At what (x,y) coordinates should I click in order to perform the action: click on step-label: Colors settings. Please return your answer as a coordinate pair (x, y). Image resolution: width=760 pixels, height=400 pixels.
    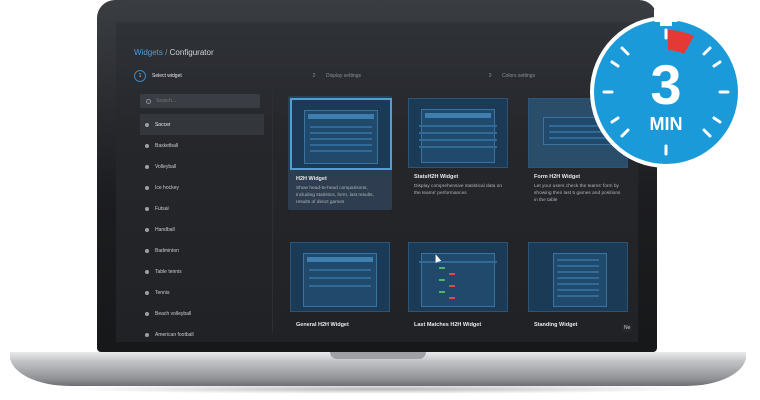
    Looking at the image, I should click on (519, 76).